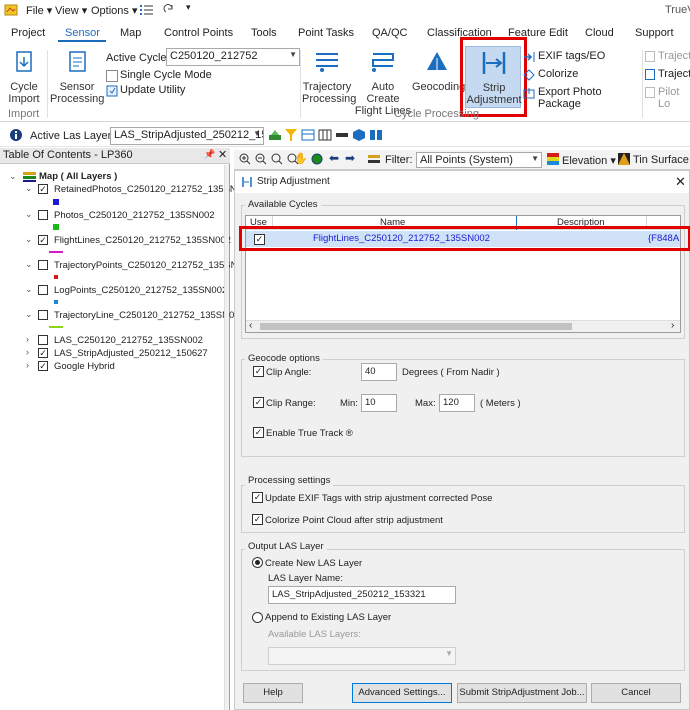 The width and height of the screenshot is (690, 710). Describe the element at coordinates (258, 432) in the screenshot. I see `true-track-checkbox: ✓` at that location.